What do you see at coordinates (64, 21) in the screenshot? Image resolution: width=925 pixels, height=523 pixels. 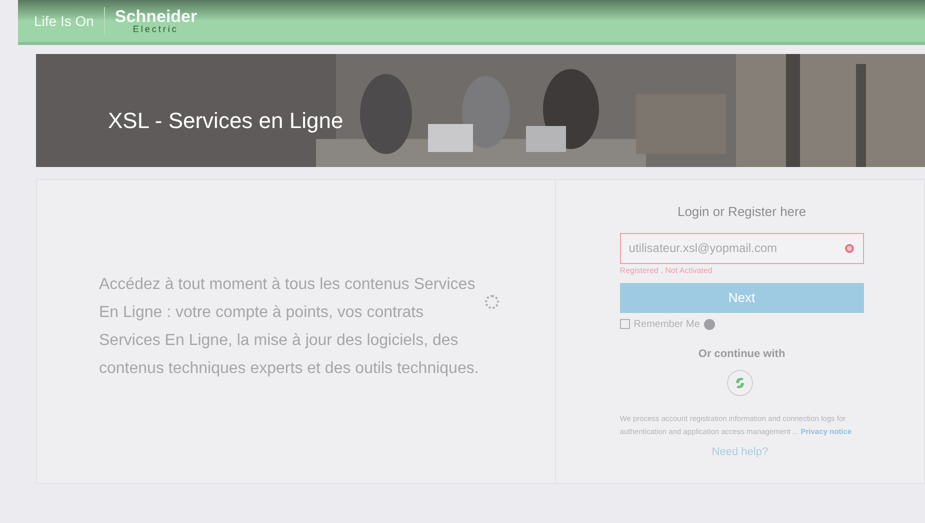 I see `tagline: Life Is On` at bounding box center [64, 21].